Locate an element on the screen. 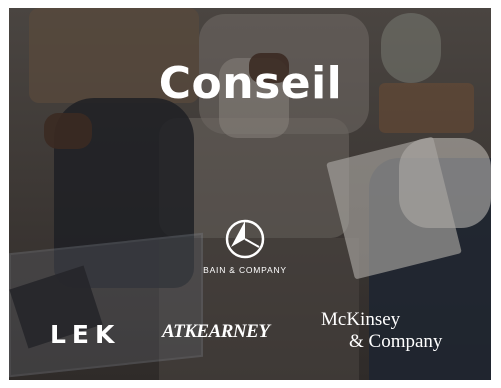 This screenshot has height=388, width=501. atkearney-logo: ATKEARNEY is located at coordinates (216, 331).